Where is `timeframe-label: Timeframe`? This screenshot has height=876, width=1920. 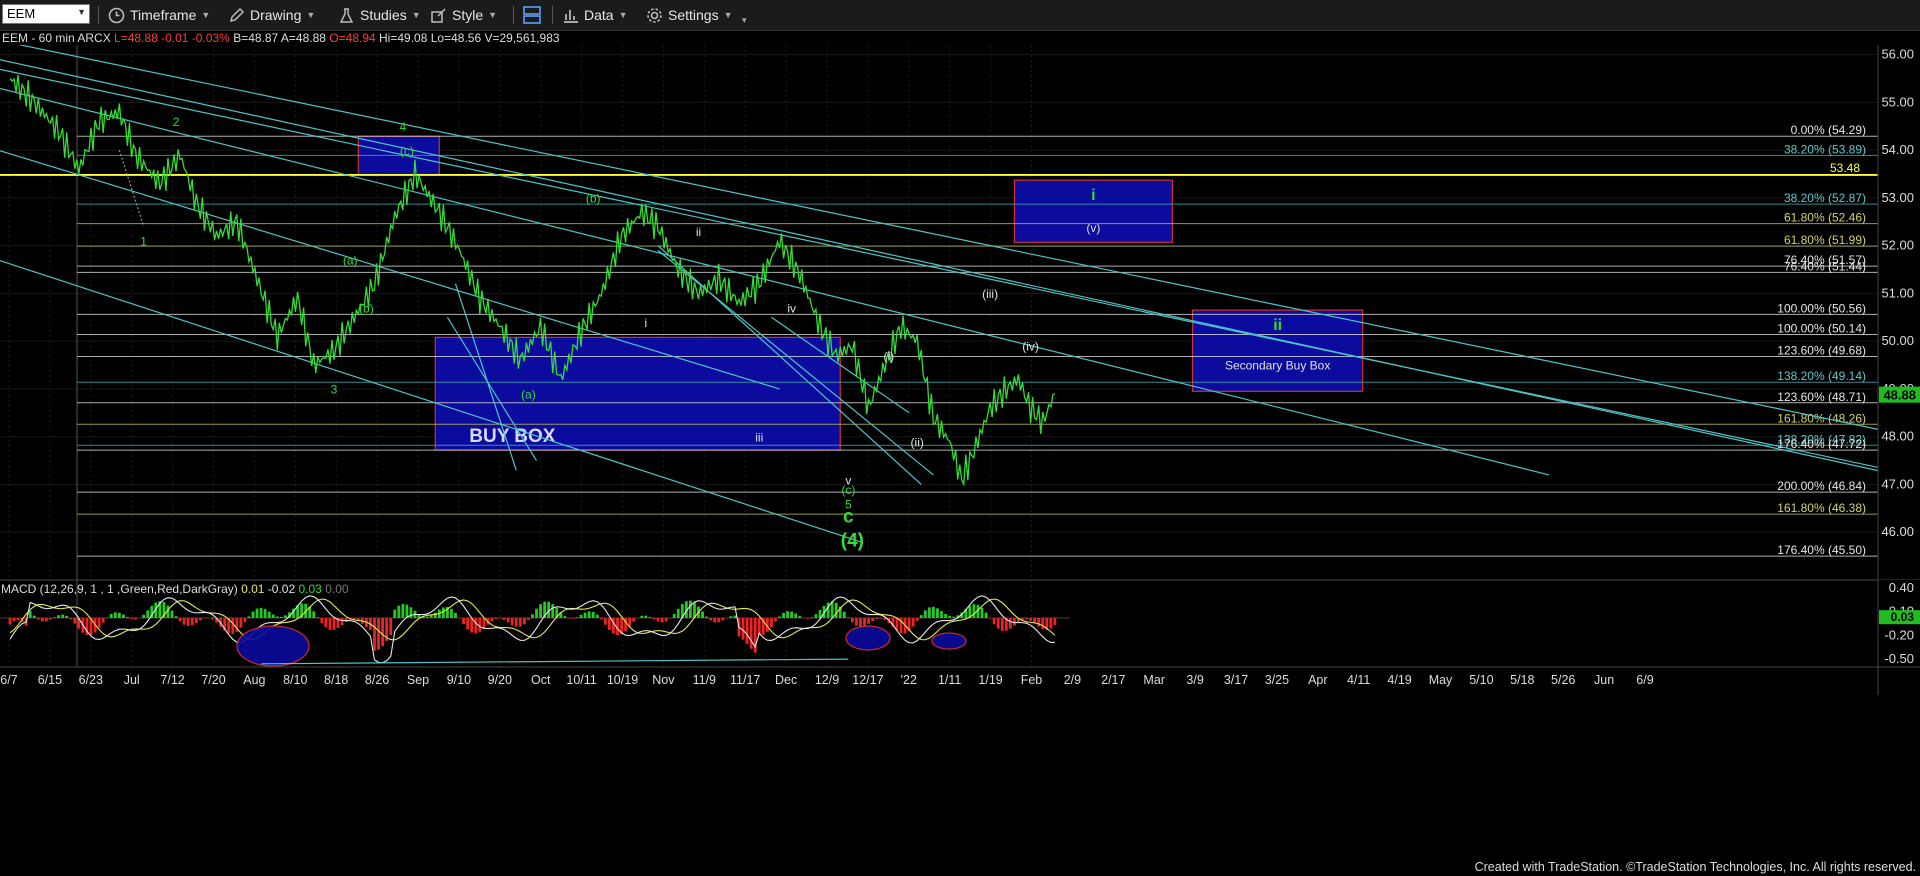 timeframe-label: Timeframe is located at coordinates (163, 15).